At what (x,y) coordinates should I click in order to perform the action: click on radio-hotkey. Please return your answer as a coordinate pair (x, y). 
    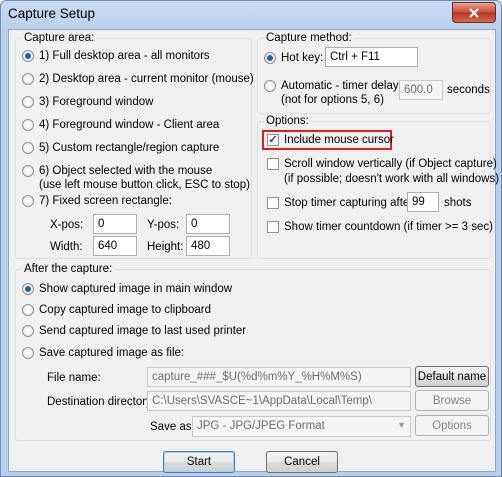
    Looking at the image, I should click on (270, 58).